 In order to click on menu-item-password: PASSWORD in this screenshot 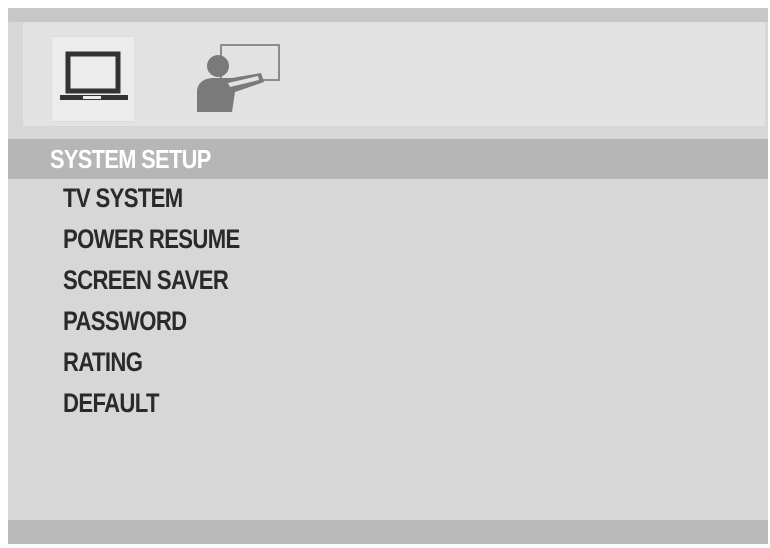, I will do `click(151, 321)`.